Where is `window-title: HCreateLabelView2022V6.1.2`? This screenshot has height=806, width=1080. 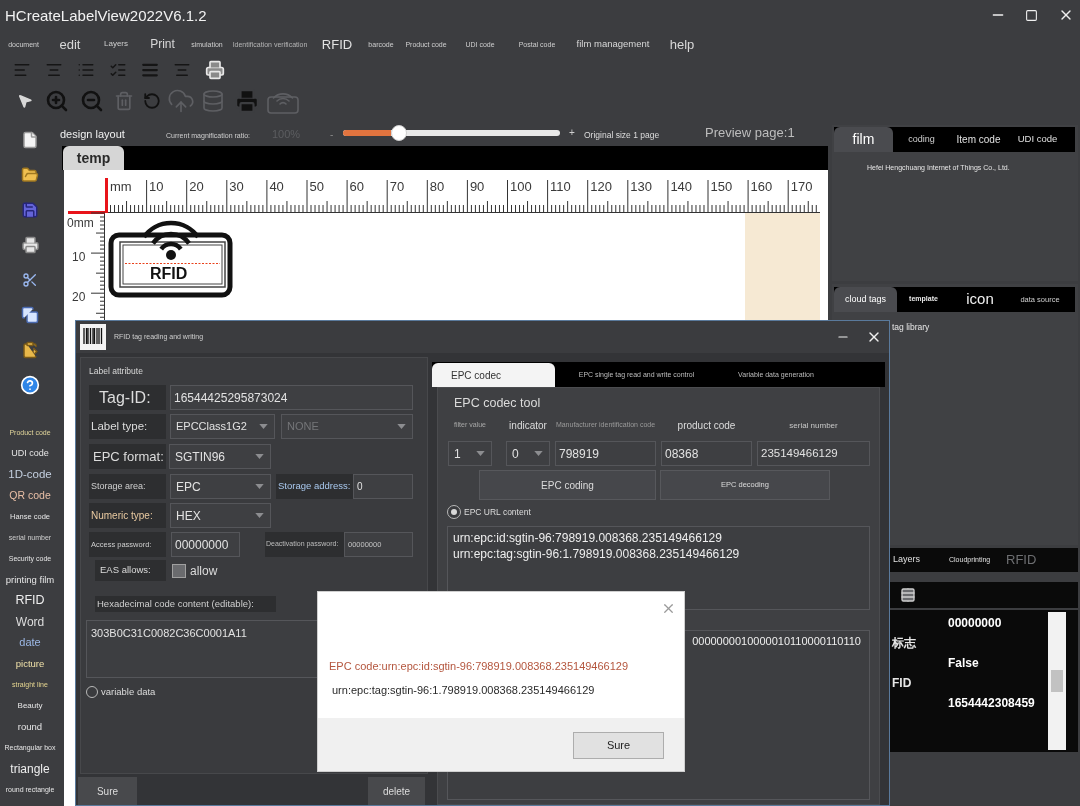
window-title: HCreateLabelView2022V6.1.2 is located at coordinates (106, 15).